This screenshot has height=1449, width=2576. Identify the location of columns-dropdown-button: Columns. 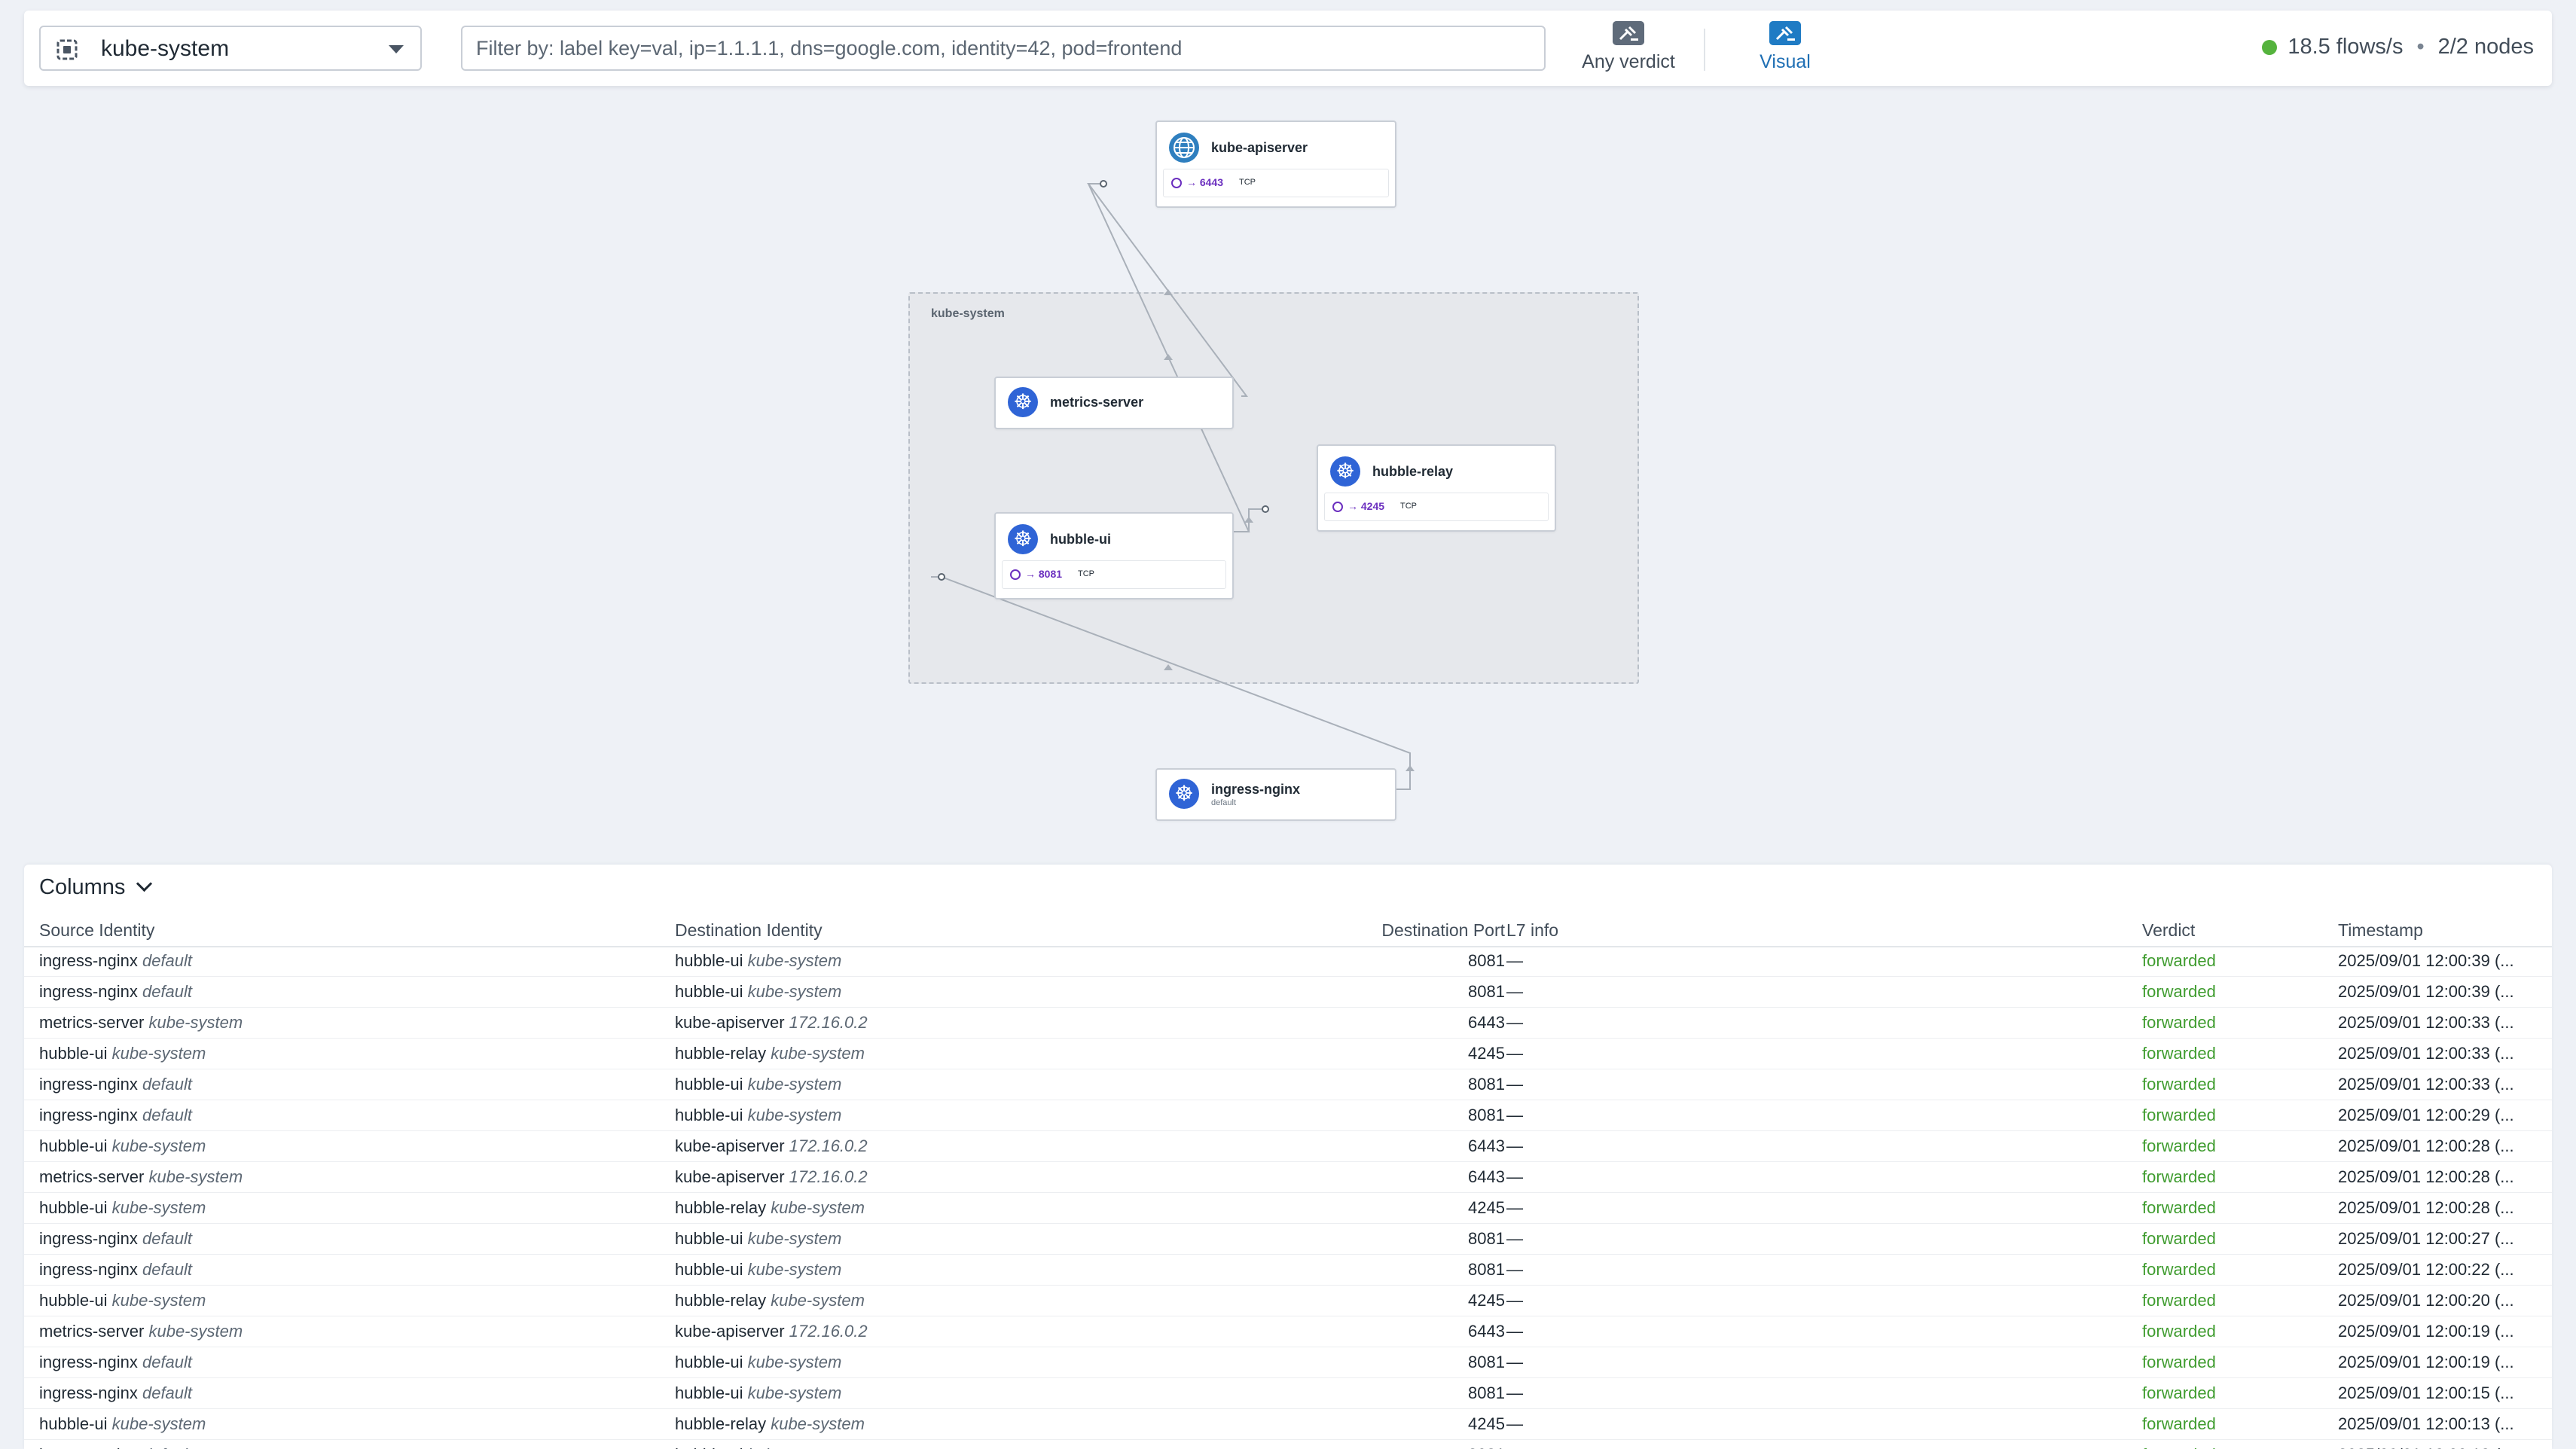
(96, 887).